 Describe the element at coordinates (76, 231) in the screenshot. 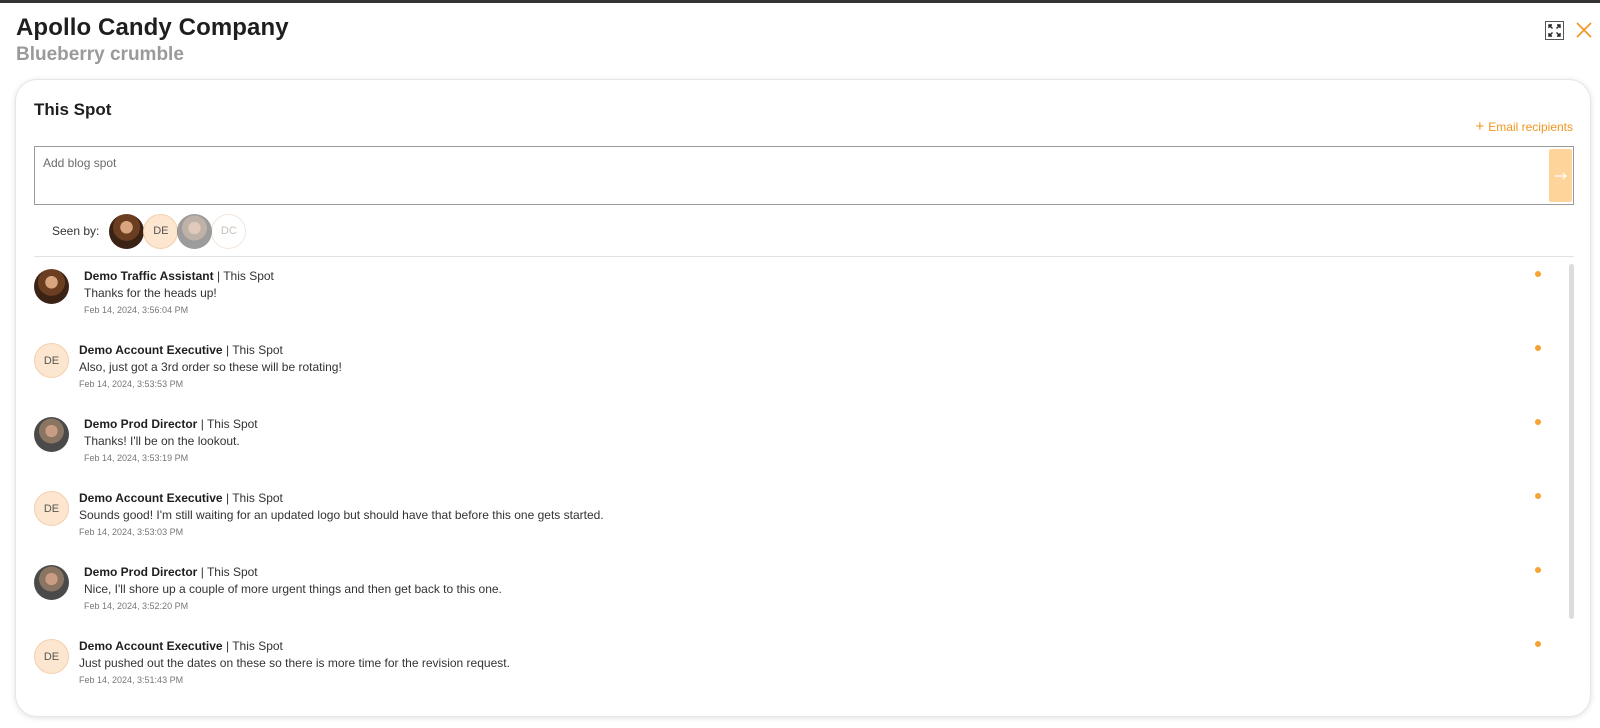

I see `seen-by-label: Seen by:` at that location.